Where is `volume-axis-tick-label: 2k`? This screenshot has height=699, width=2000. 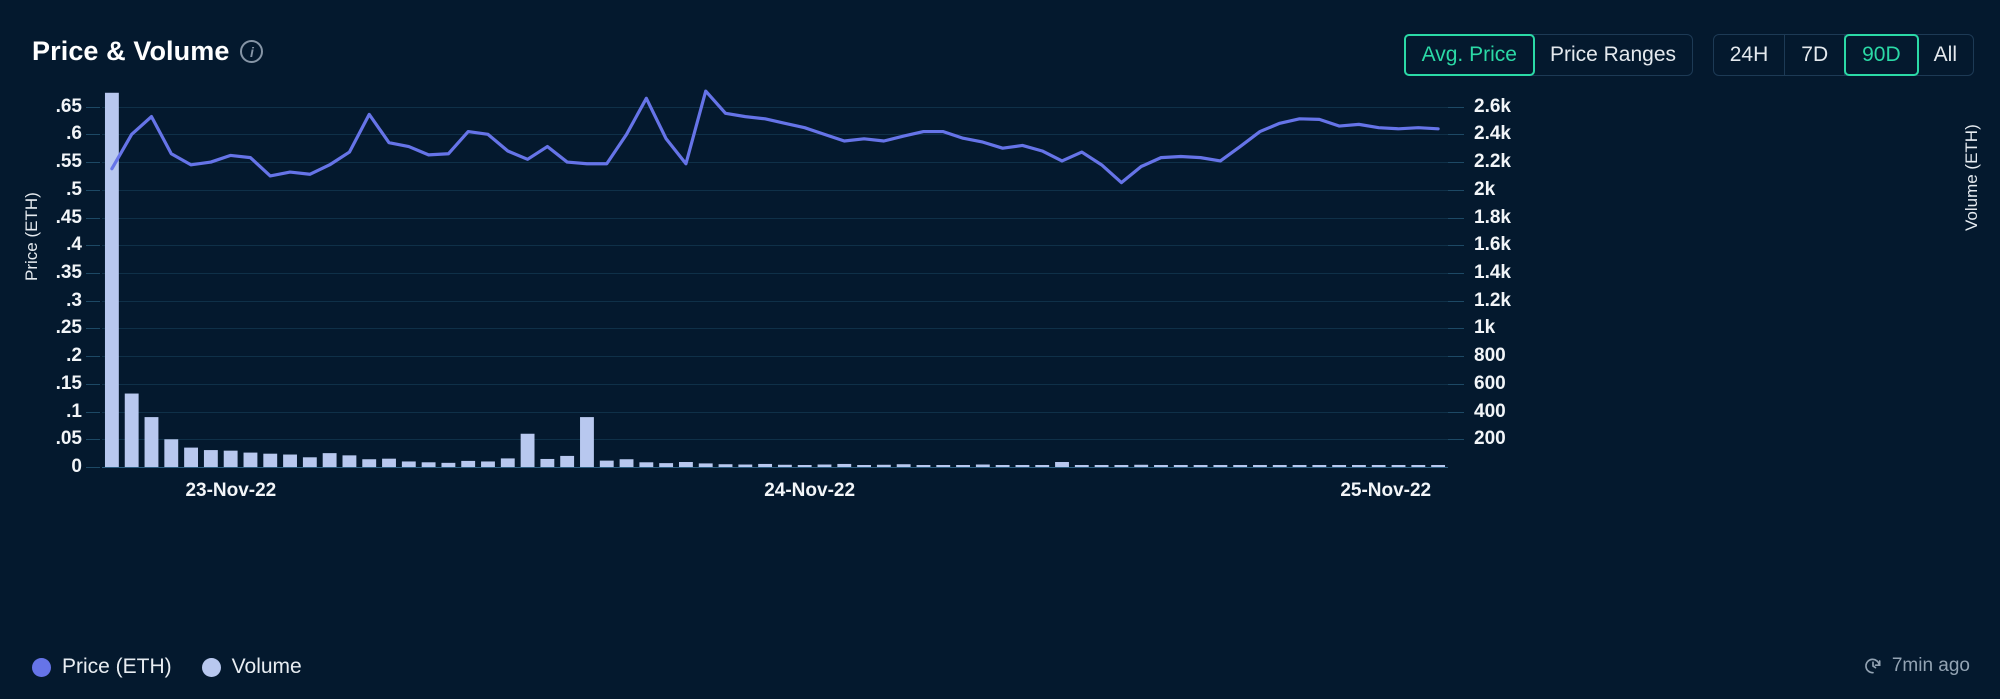 volume-axis-tick-label: 2k is located at coordinates (1485, 189).